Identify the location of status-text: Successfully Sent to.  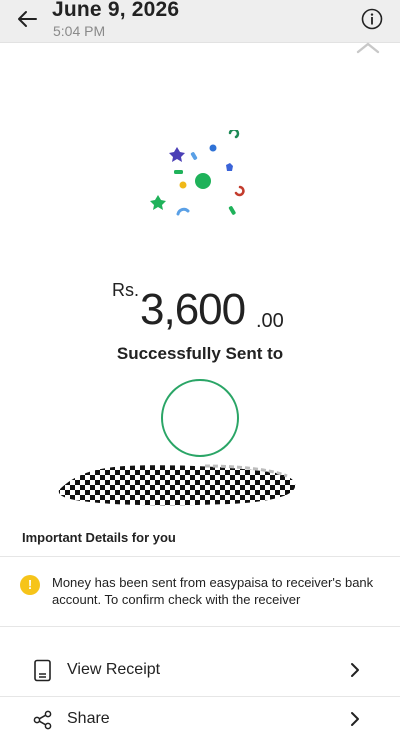
(200, 353).